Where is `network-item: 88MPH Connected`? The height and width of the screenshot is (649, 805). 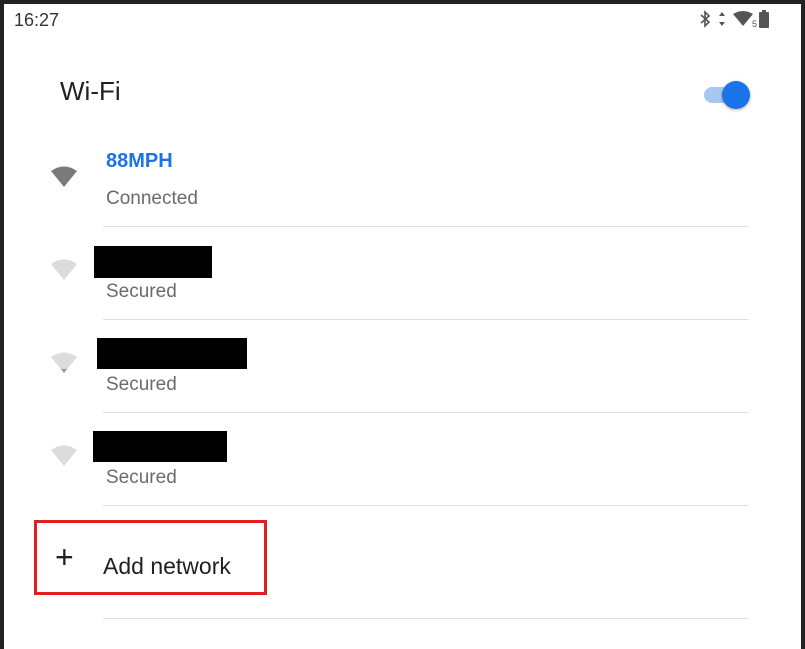 network-item: 88MPH Connected is located at coordinates (402, 184).